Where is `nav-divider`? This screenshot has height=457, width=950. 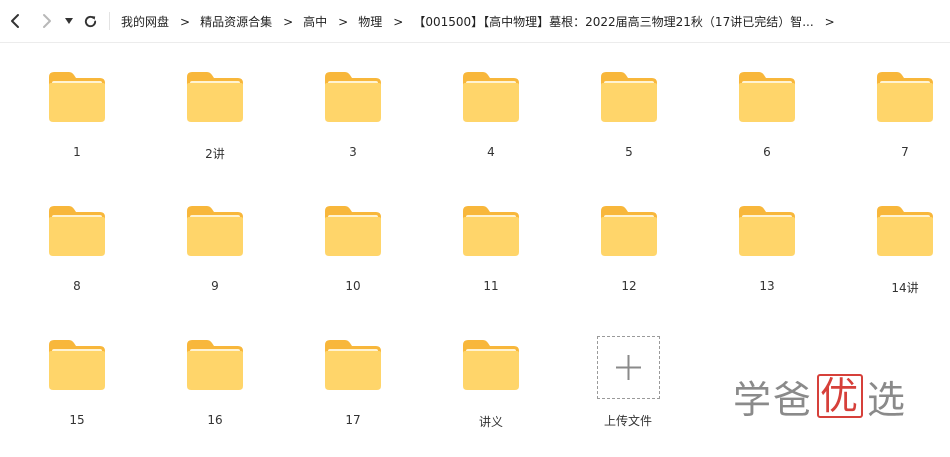
nav-divider is located at coordinates (109, 21).